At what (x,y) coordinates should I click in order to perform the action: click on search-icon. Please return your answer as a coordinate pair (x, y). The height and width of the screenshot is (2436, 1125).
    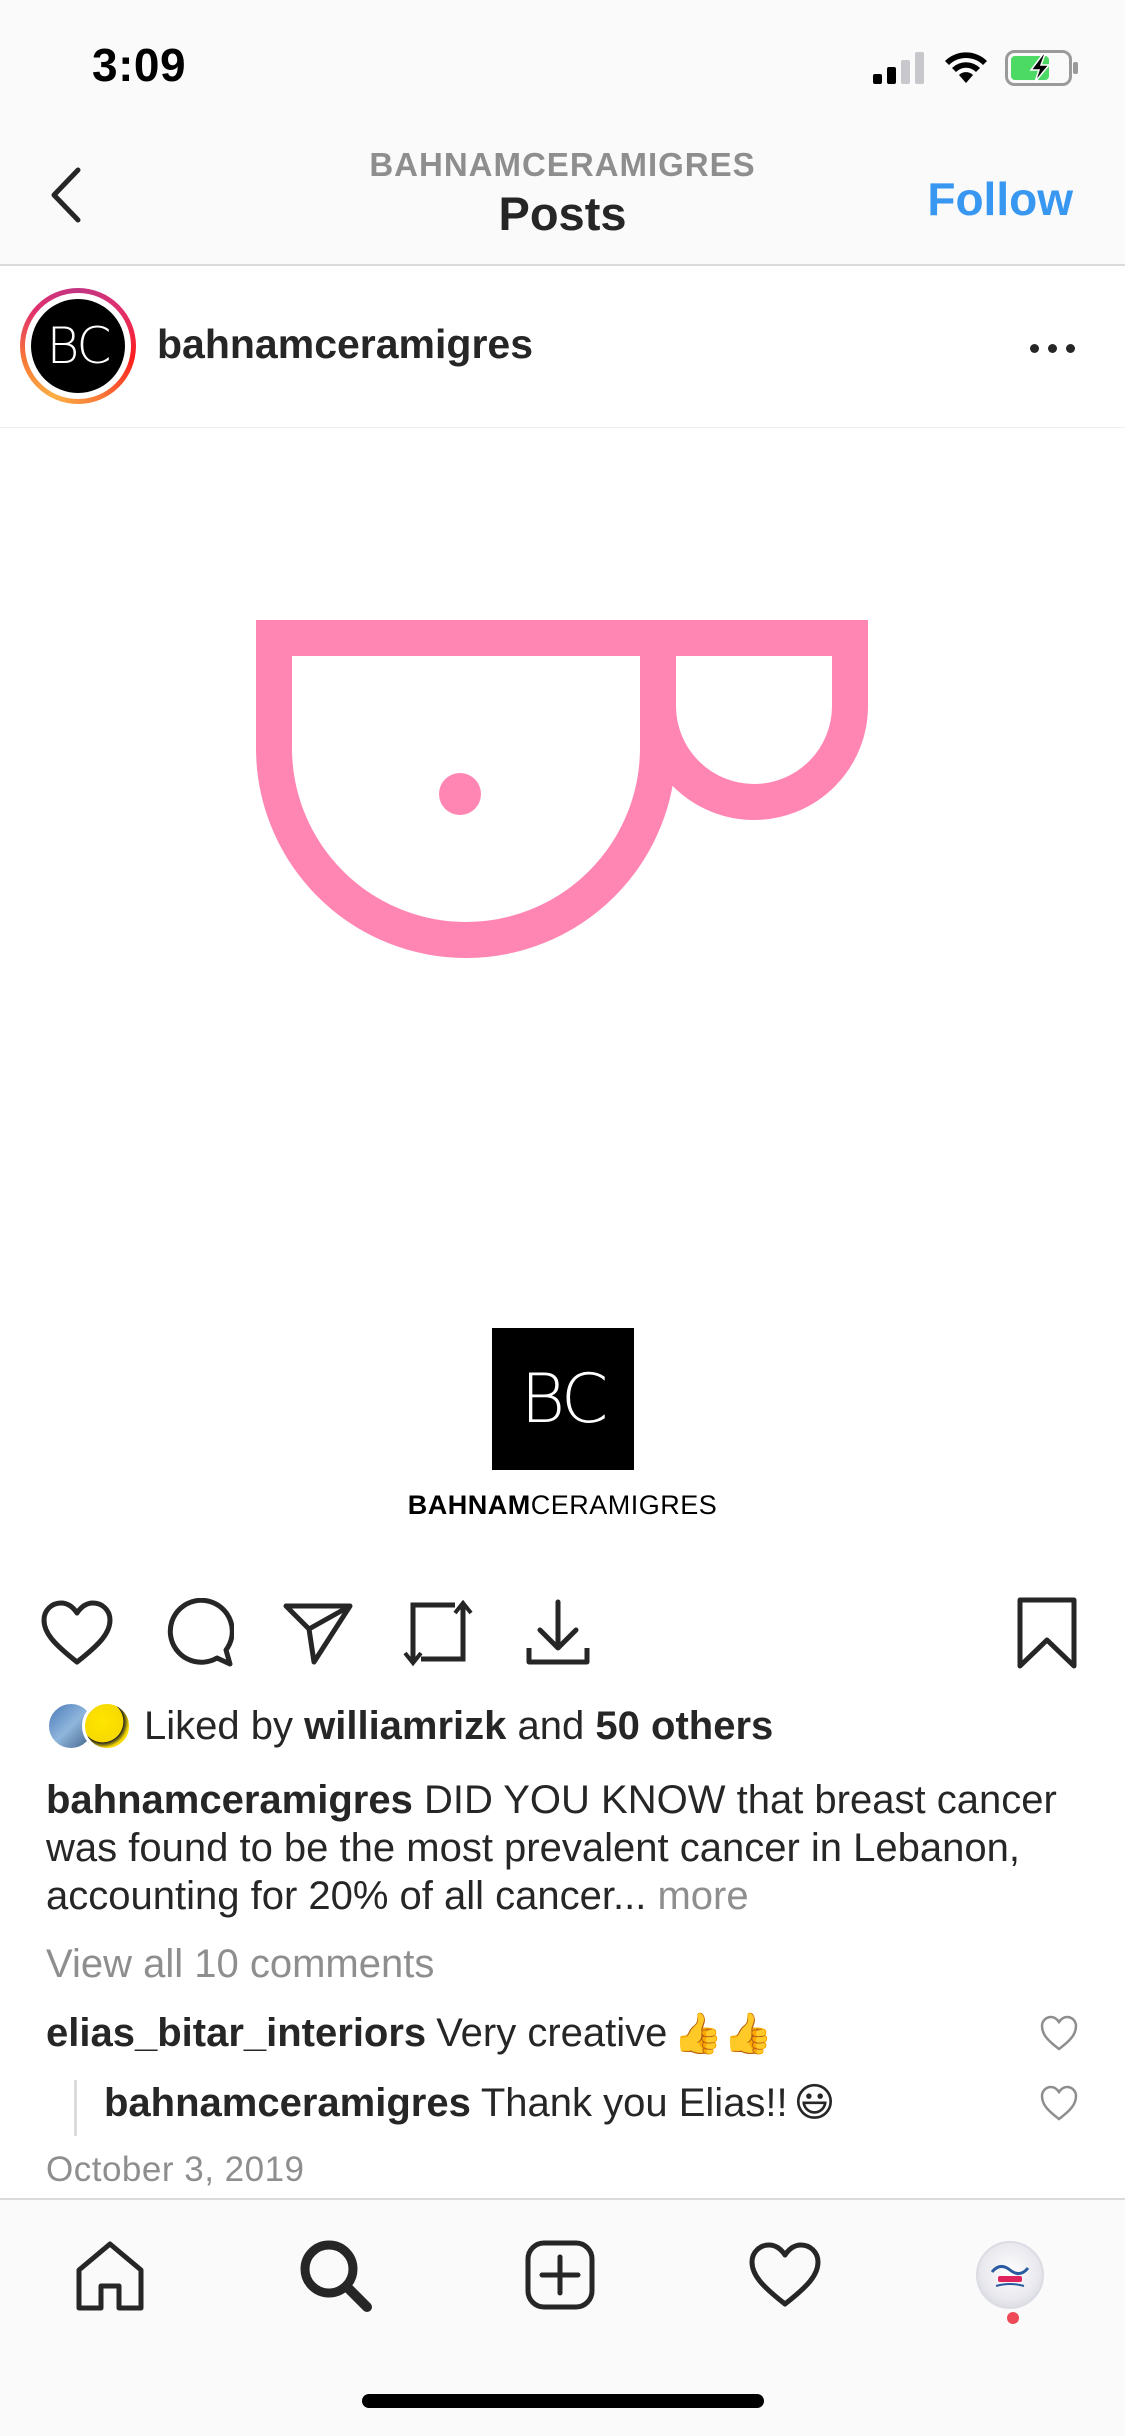
    Looking at the image, I should click on (336, 2276).